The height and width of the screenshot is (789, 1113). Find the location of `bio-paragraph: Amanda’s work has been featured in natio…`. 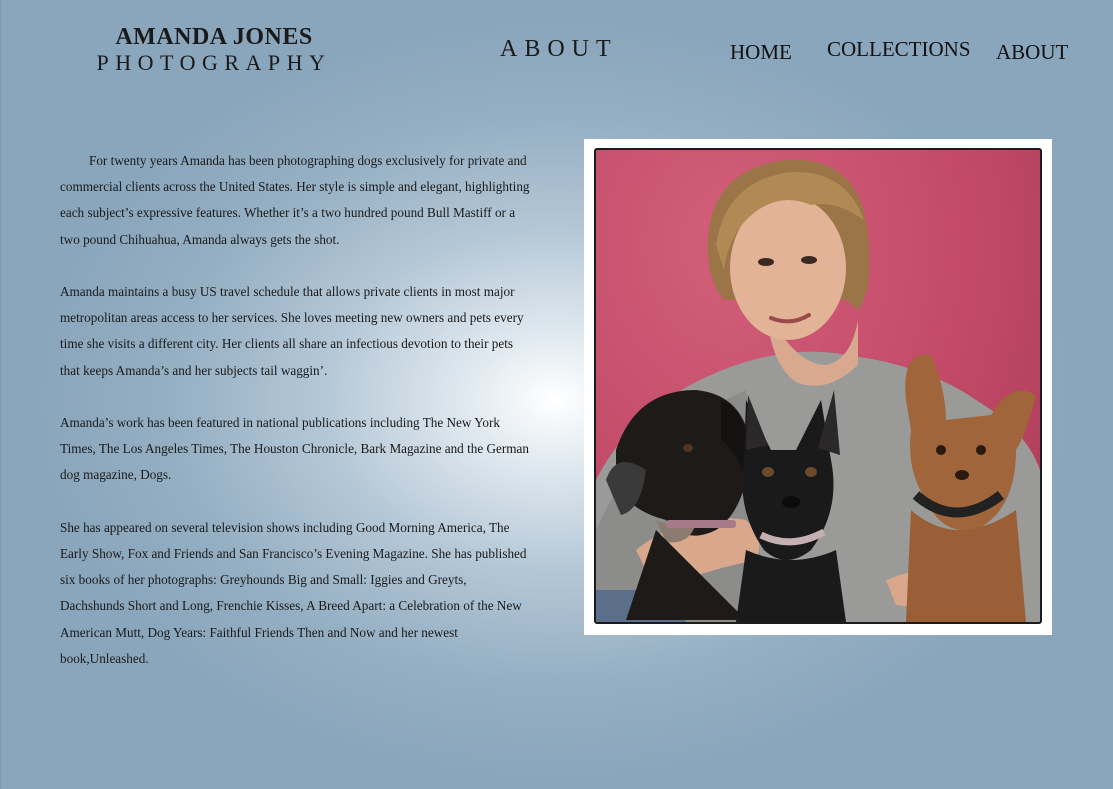

bio-paragraph: Amanda’s work has been featured in natio… is located at coordinates (294, 449).